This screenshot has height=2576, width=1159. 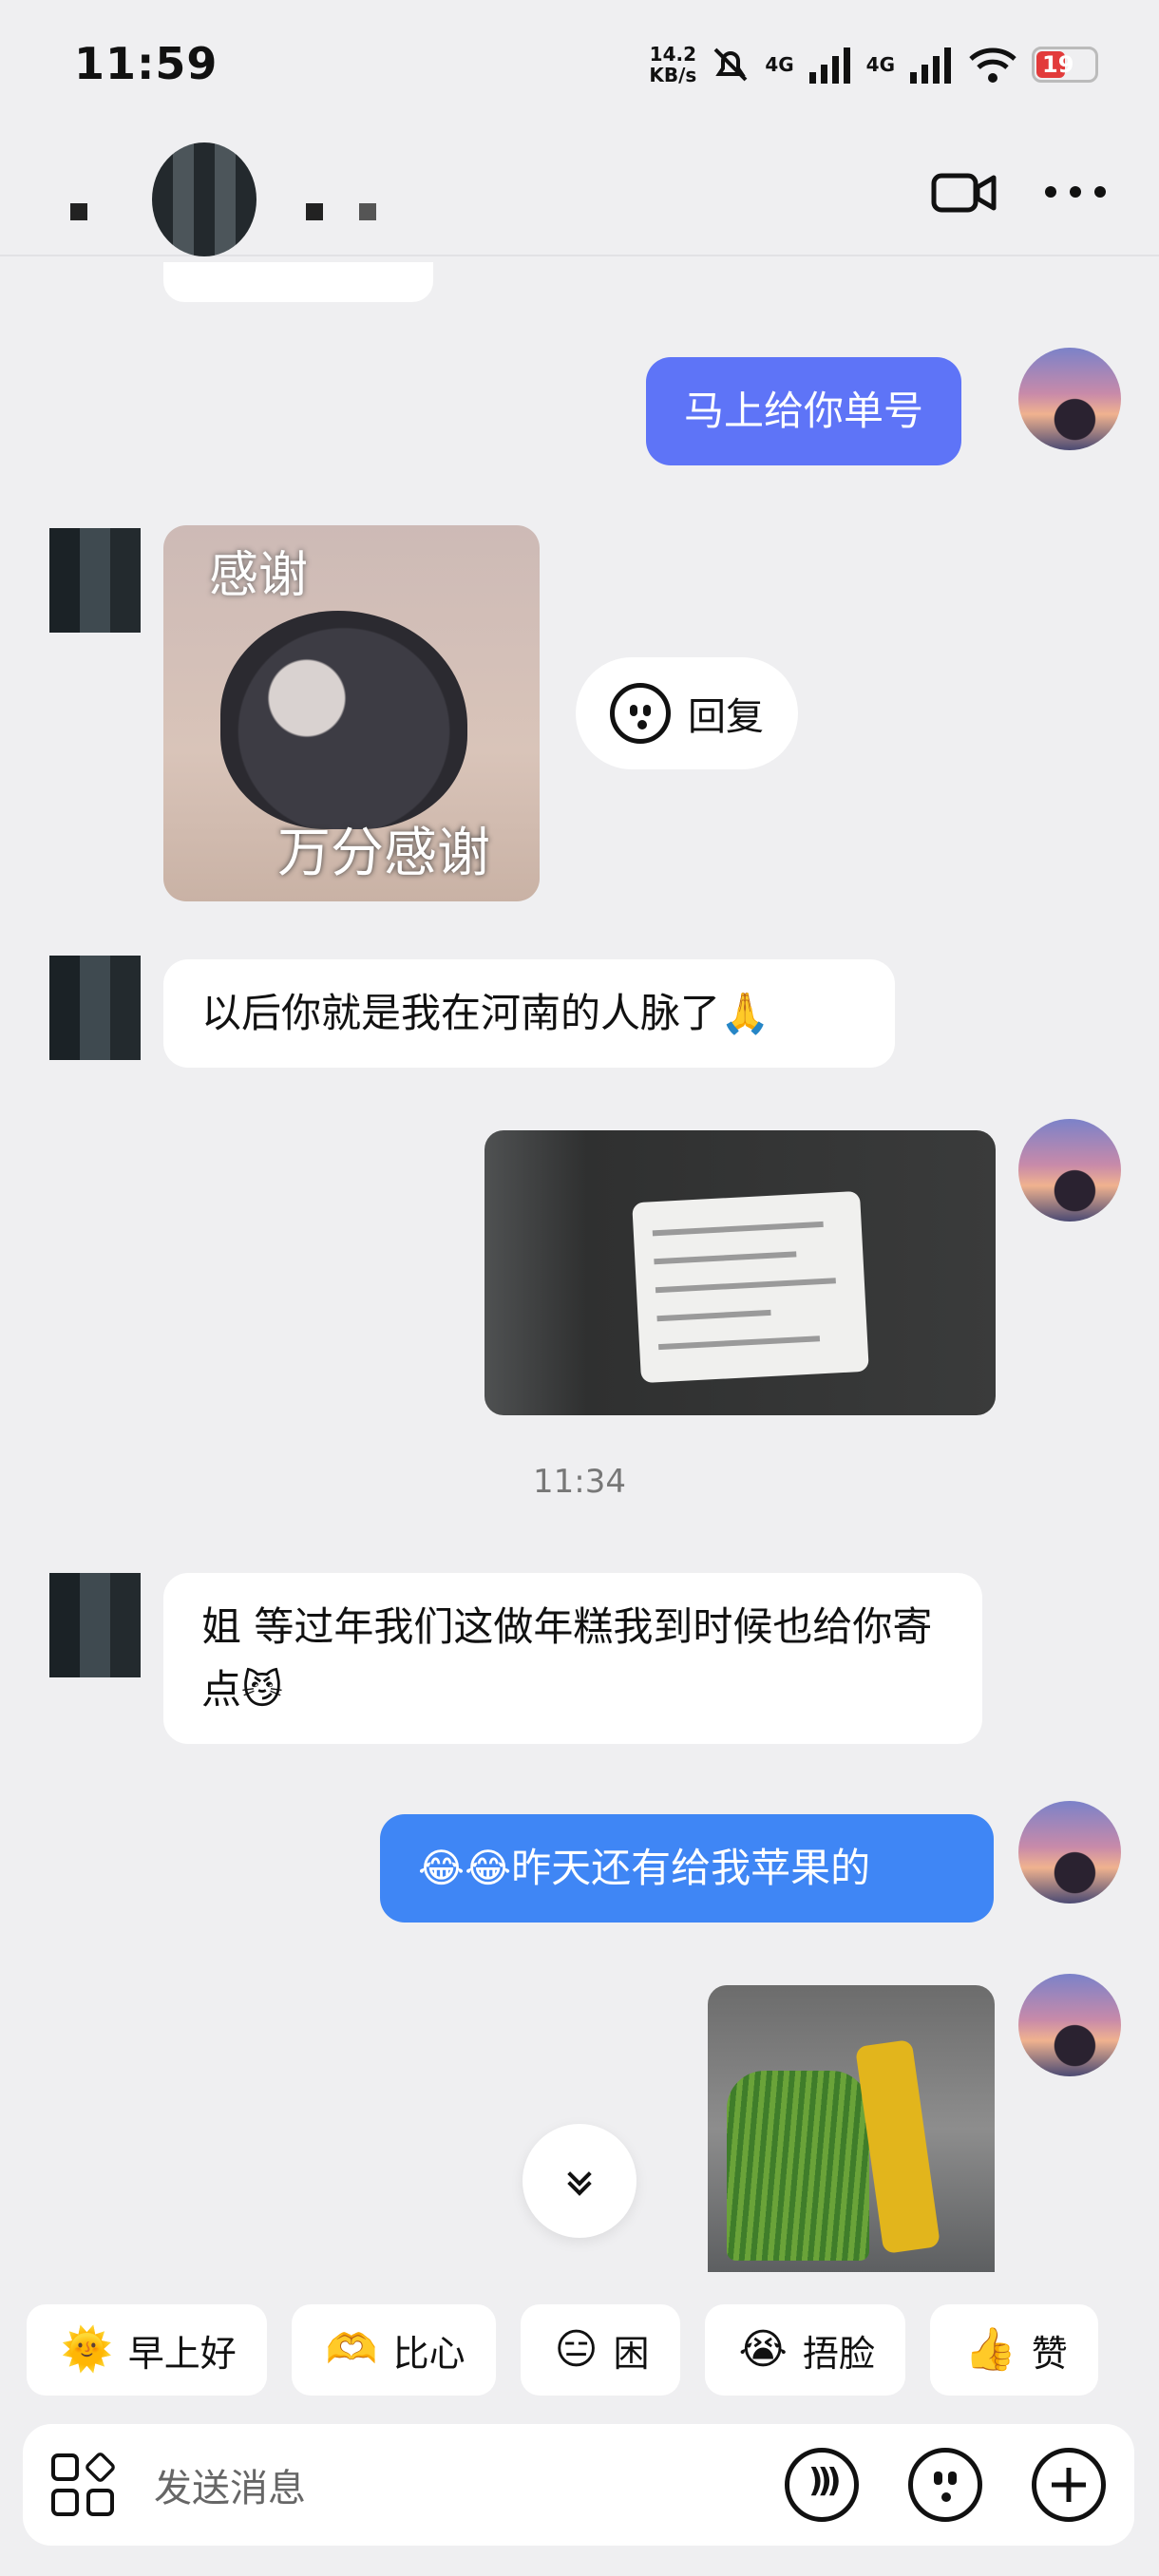 I want to click on message-bubble-received: 姐 等过年我们这做年糕我到时候也给你寄点😼, so click(x=572, y=1658).